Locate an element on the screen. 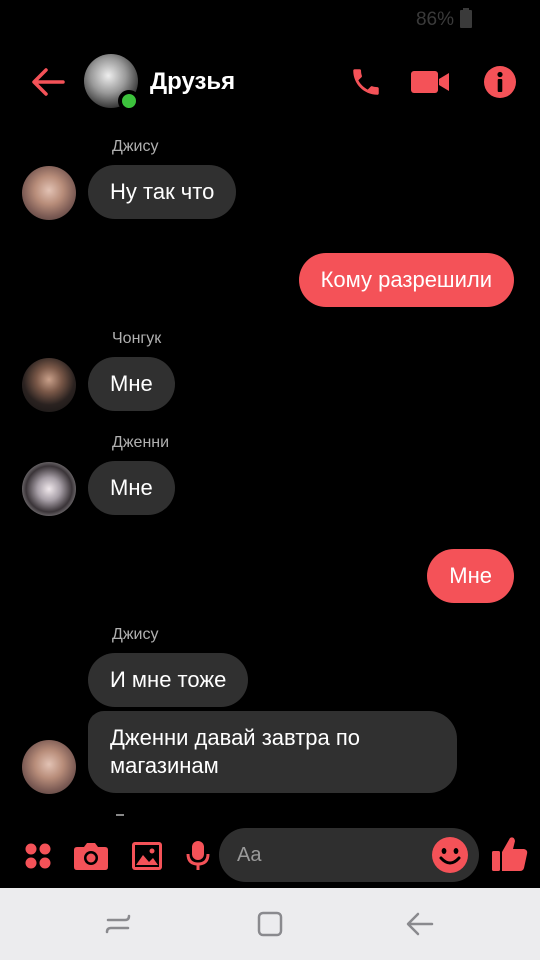  battery-level: 86% is located at coordinates (434, 19).